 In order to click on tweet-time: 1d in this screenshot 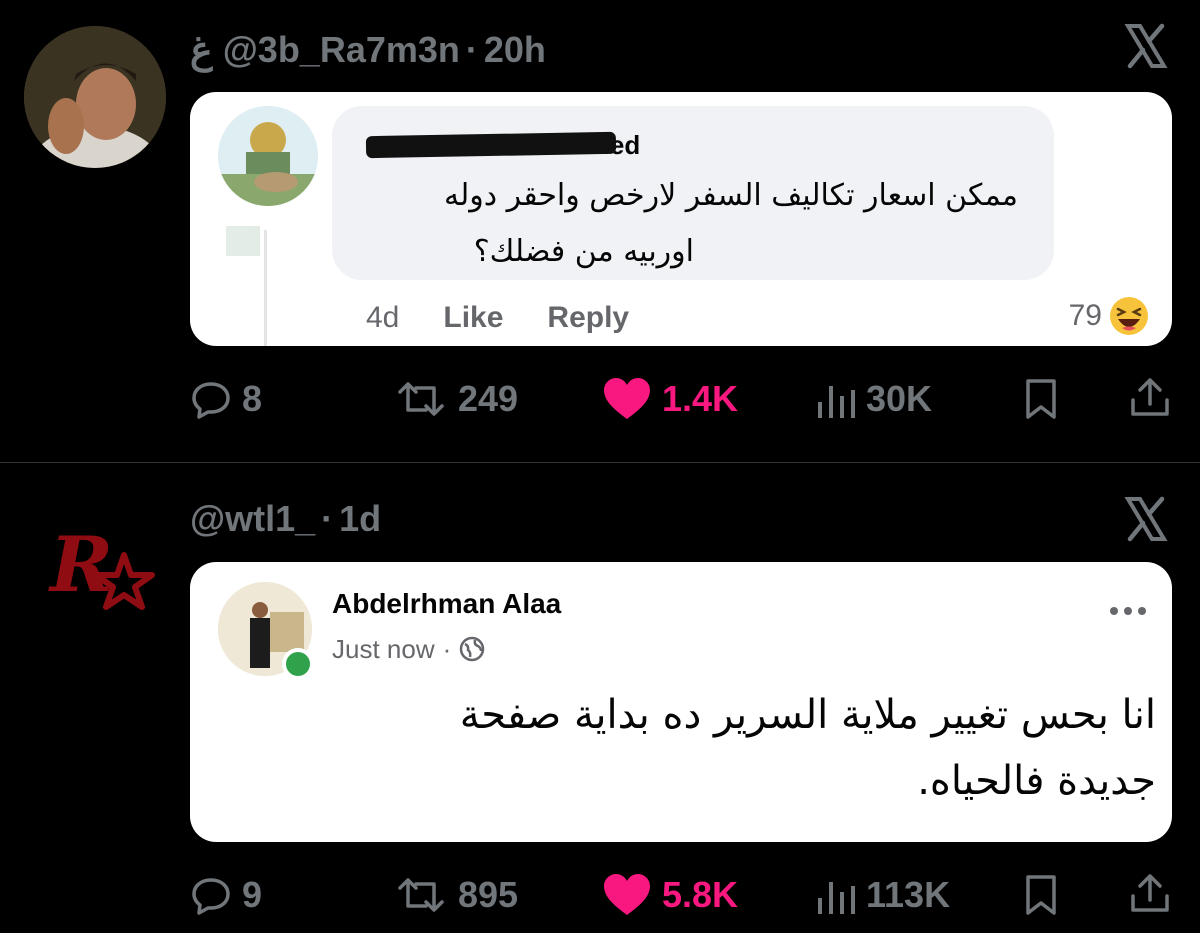, I will do `click(360, 519)`.